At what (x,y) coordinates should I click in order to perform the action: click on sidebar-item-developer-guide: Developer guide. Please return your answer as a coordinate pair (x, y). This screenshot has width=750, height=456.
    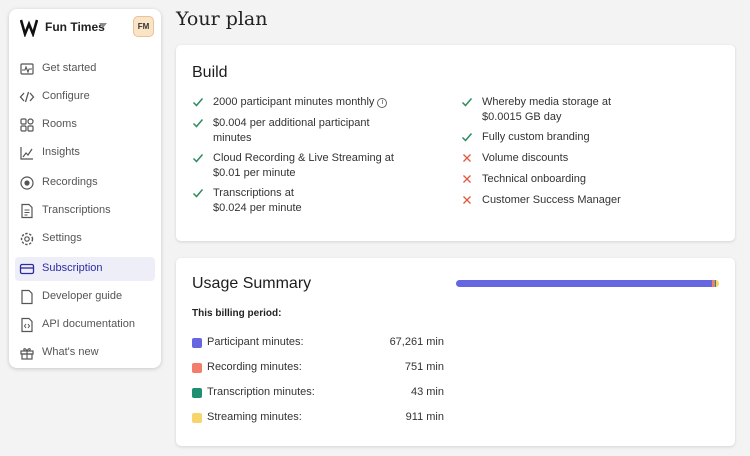
    Looking at the image, I should click on (85, 297).